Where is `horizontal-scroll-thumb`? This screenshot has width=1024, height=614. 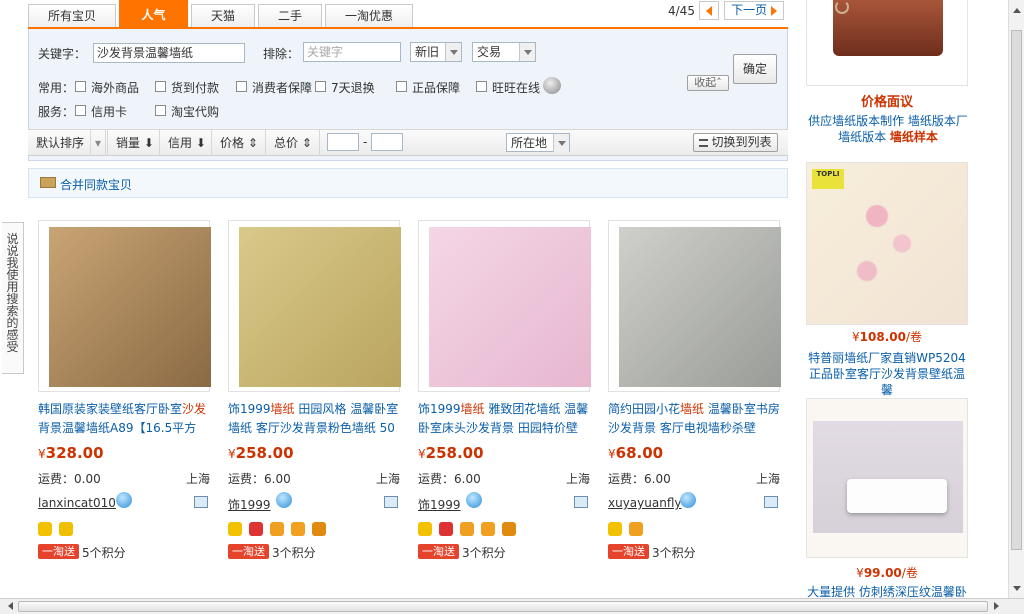
horizontal-scroll-thumb is located at coordinates (503, 606).